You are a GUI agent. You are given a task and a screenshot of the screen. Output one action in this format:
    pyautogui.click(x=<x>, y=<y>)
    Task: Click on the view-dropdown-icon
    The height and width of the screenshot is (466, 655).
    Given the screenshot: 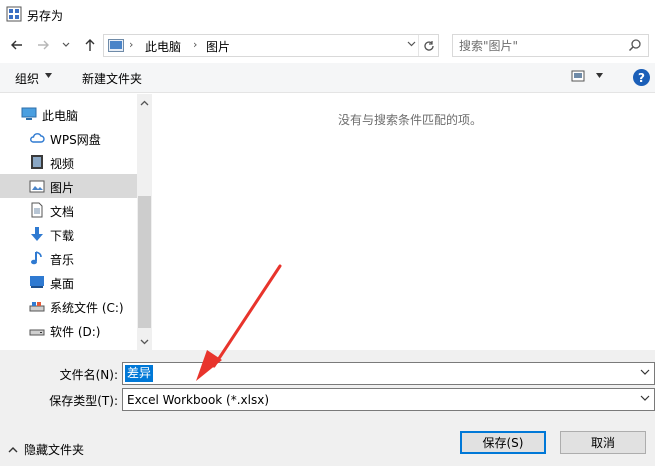 What is the action you would take?
    pyautogui.click(x=599, y=77)
    